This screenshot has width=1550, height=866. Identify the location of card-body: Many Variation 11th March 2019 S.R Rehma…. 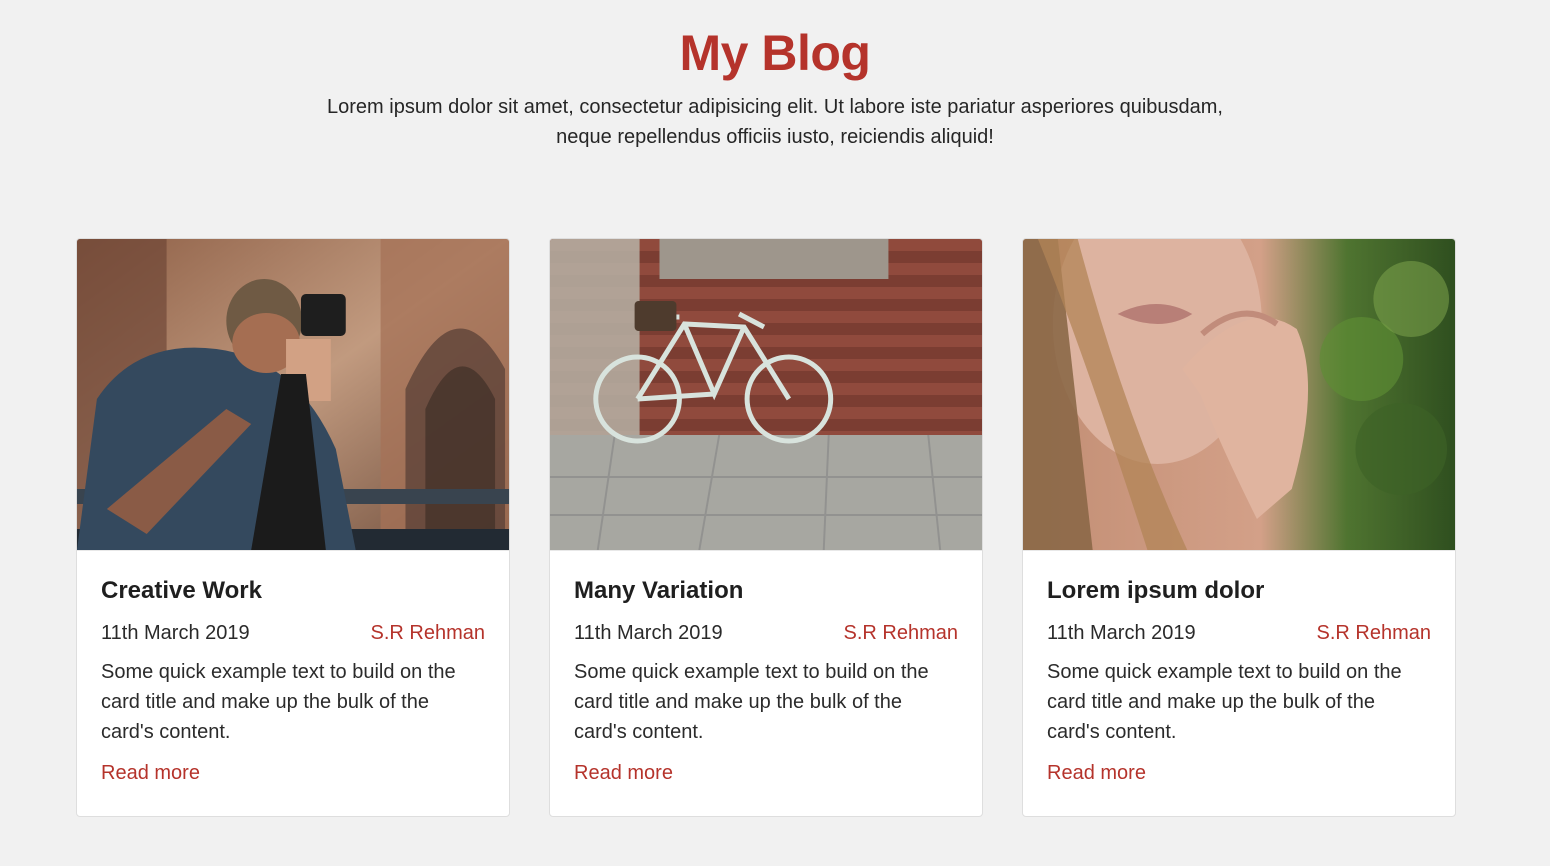
(766, 669).